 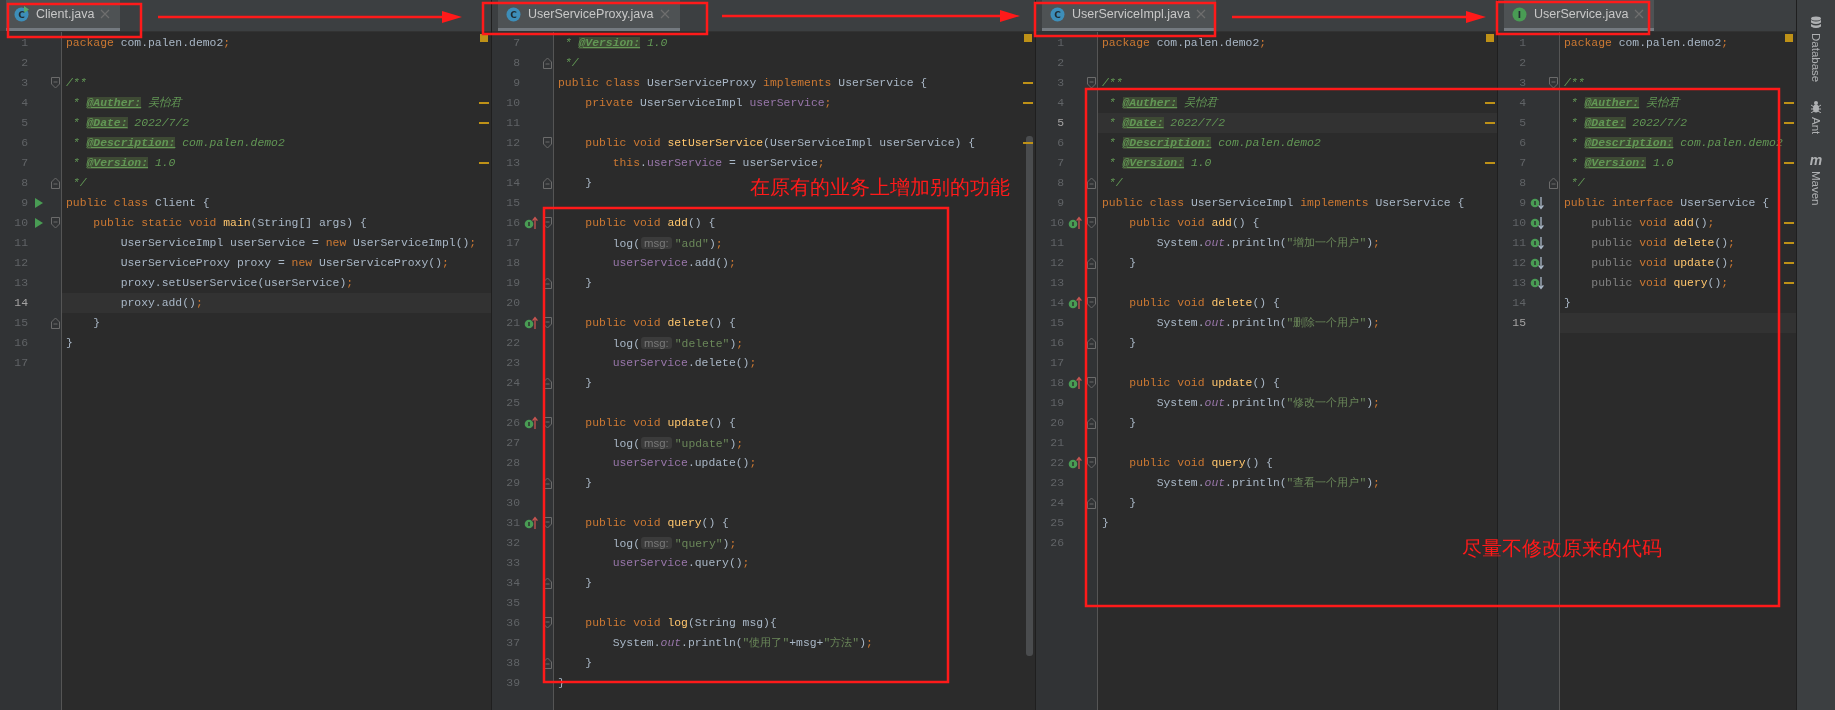 I want to click on code-line: public void delete();, so click(x=1662, y=243).